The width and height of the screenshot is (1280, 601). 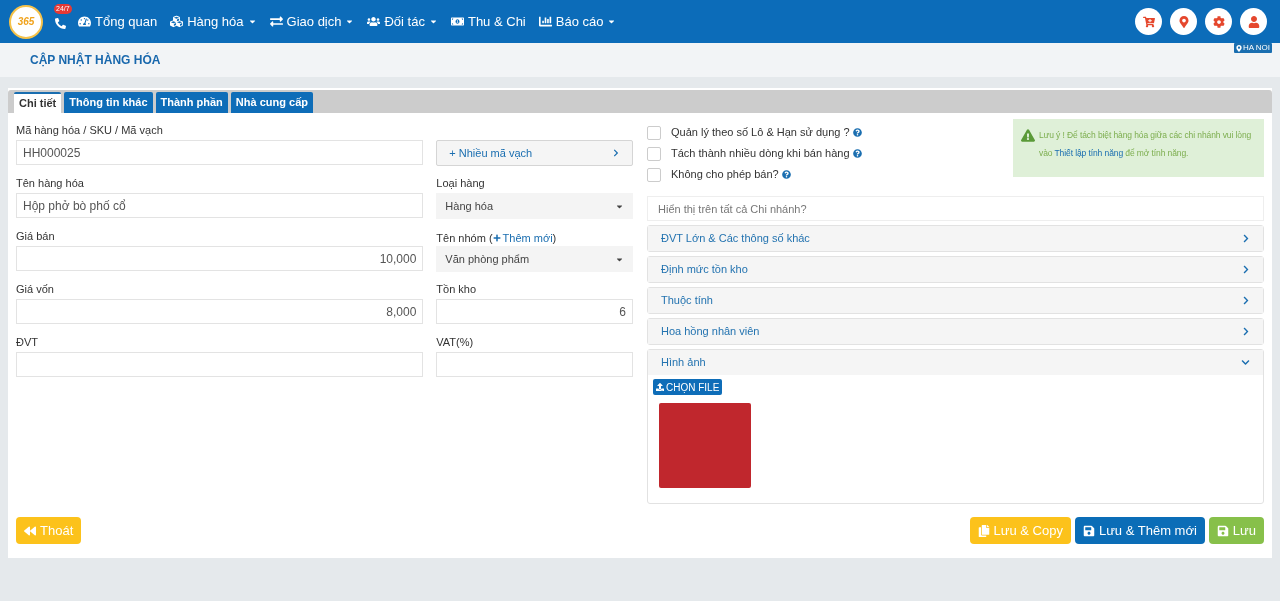 I want to click on branch-field: Hiển thị trên tất cả Chi nhánh?, so click(x=955, y=208).